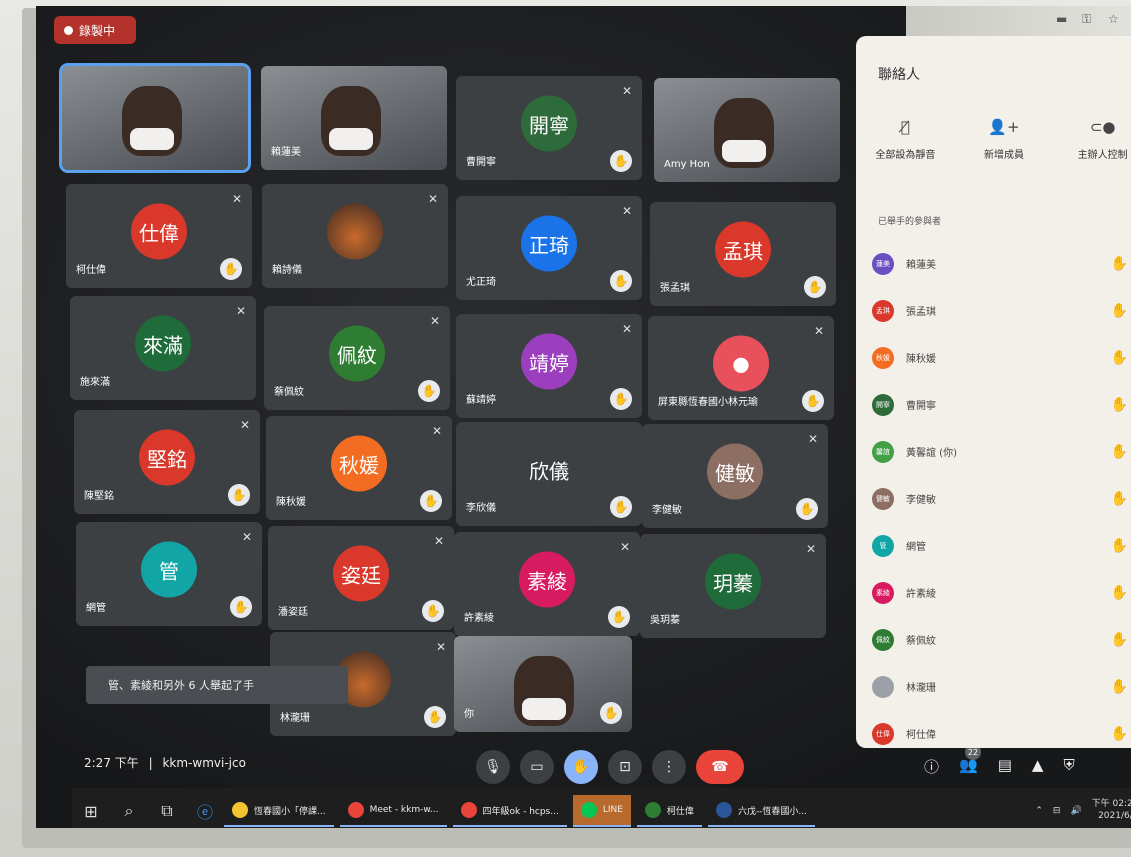  What do you see at coordinates (931, 453) in the screenshot?
I see `participant-name: 黃馨誼 (你)` at bounding box center [931, 453].